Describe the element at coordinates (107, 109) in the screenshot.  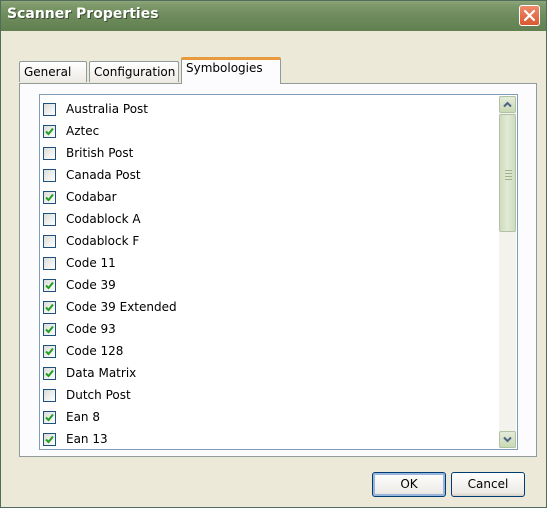
I see `list-item-label: Australia Post` at that location.